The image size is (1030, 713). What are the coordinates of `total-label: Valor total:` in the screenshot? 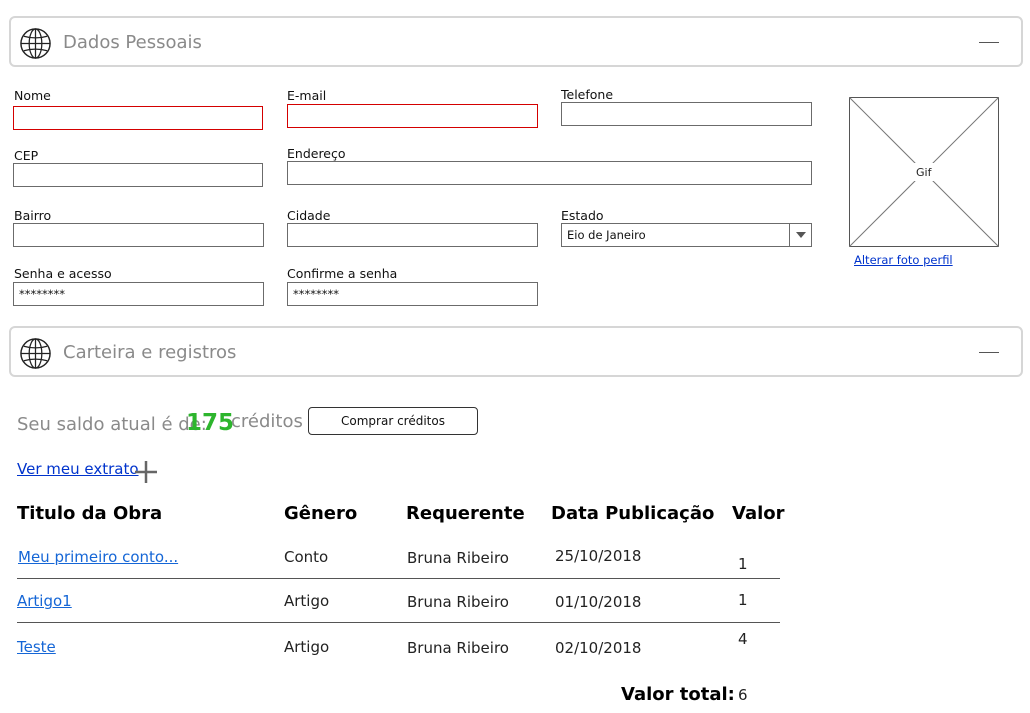 It's located at (678, 694).